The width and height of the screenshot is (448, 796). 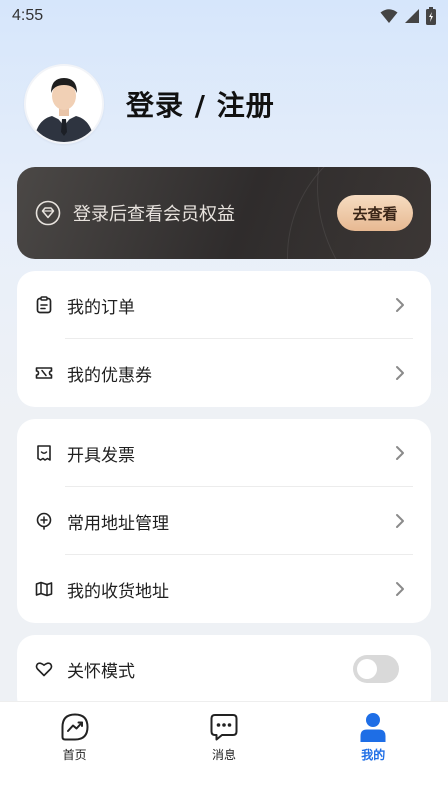 What do you see at coordinates (431, 16) in the screenshot?
I see `battery-icon` at bounding box center [431, 16].